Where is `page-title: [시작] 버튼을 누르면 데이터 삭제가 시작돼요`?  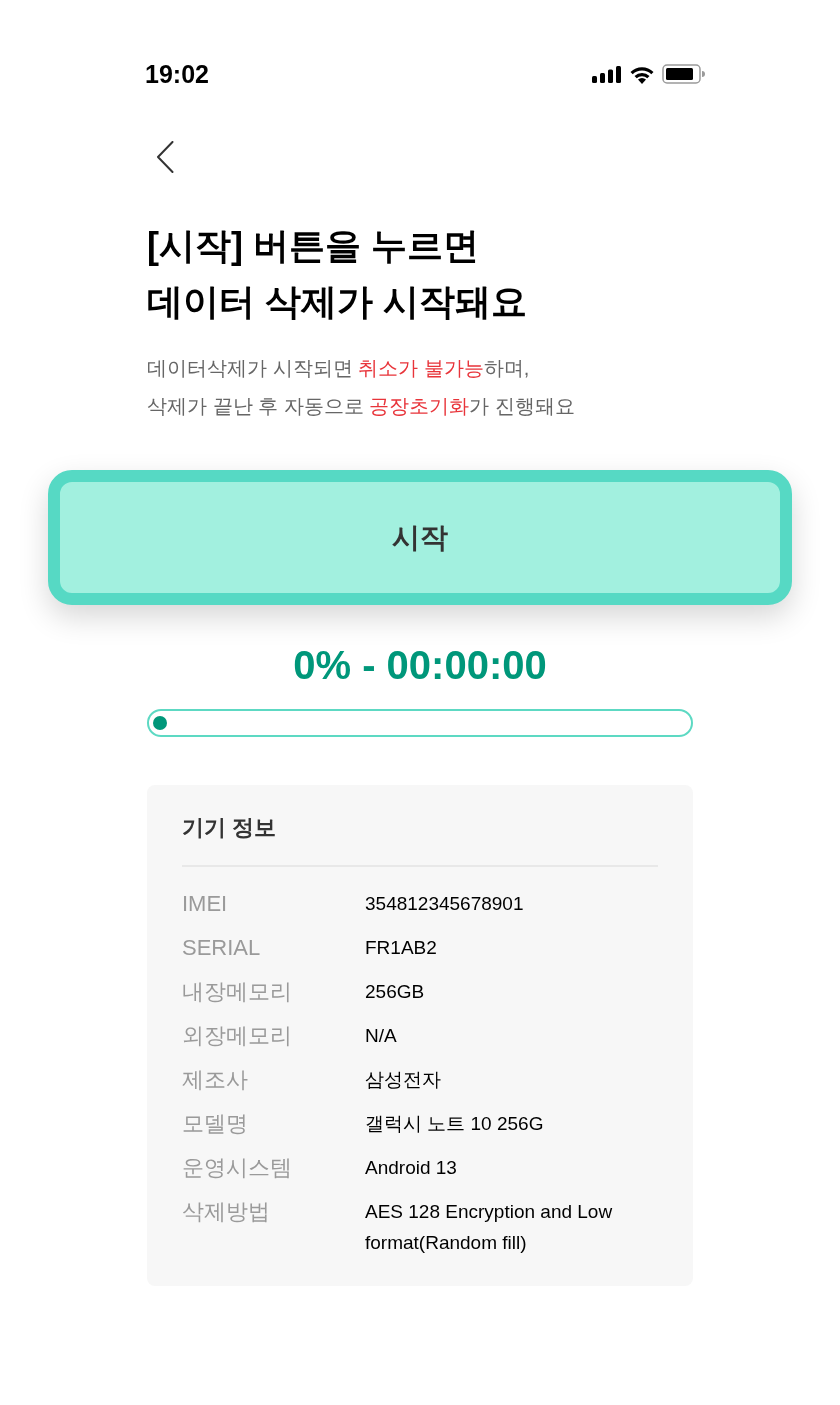
page-title: [시작] 버튼을 누르면 데이터 삭제가 시작돼요 is located at coordinates (337, 274).